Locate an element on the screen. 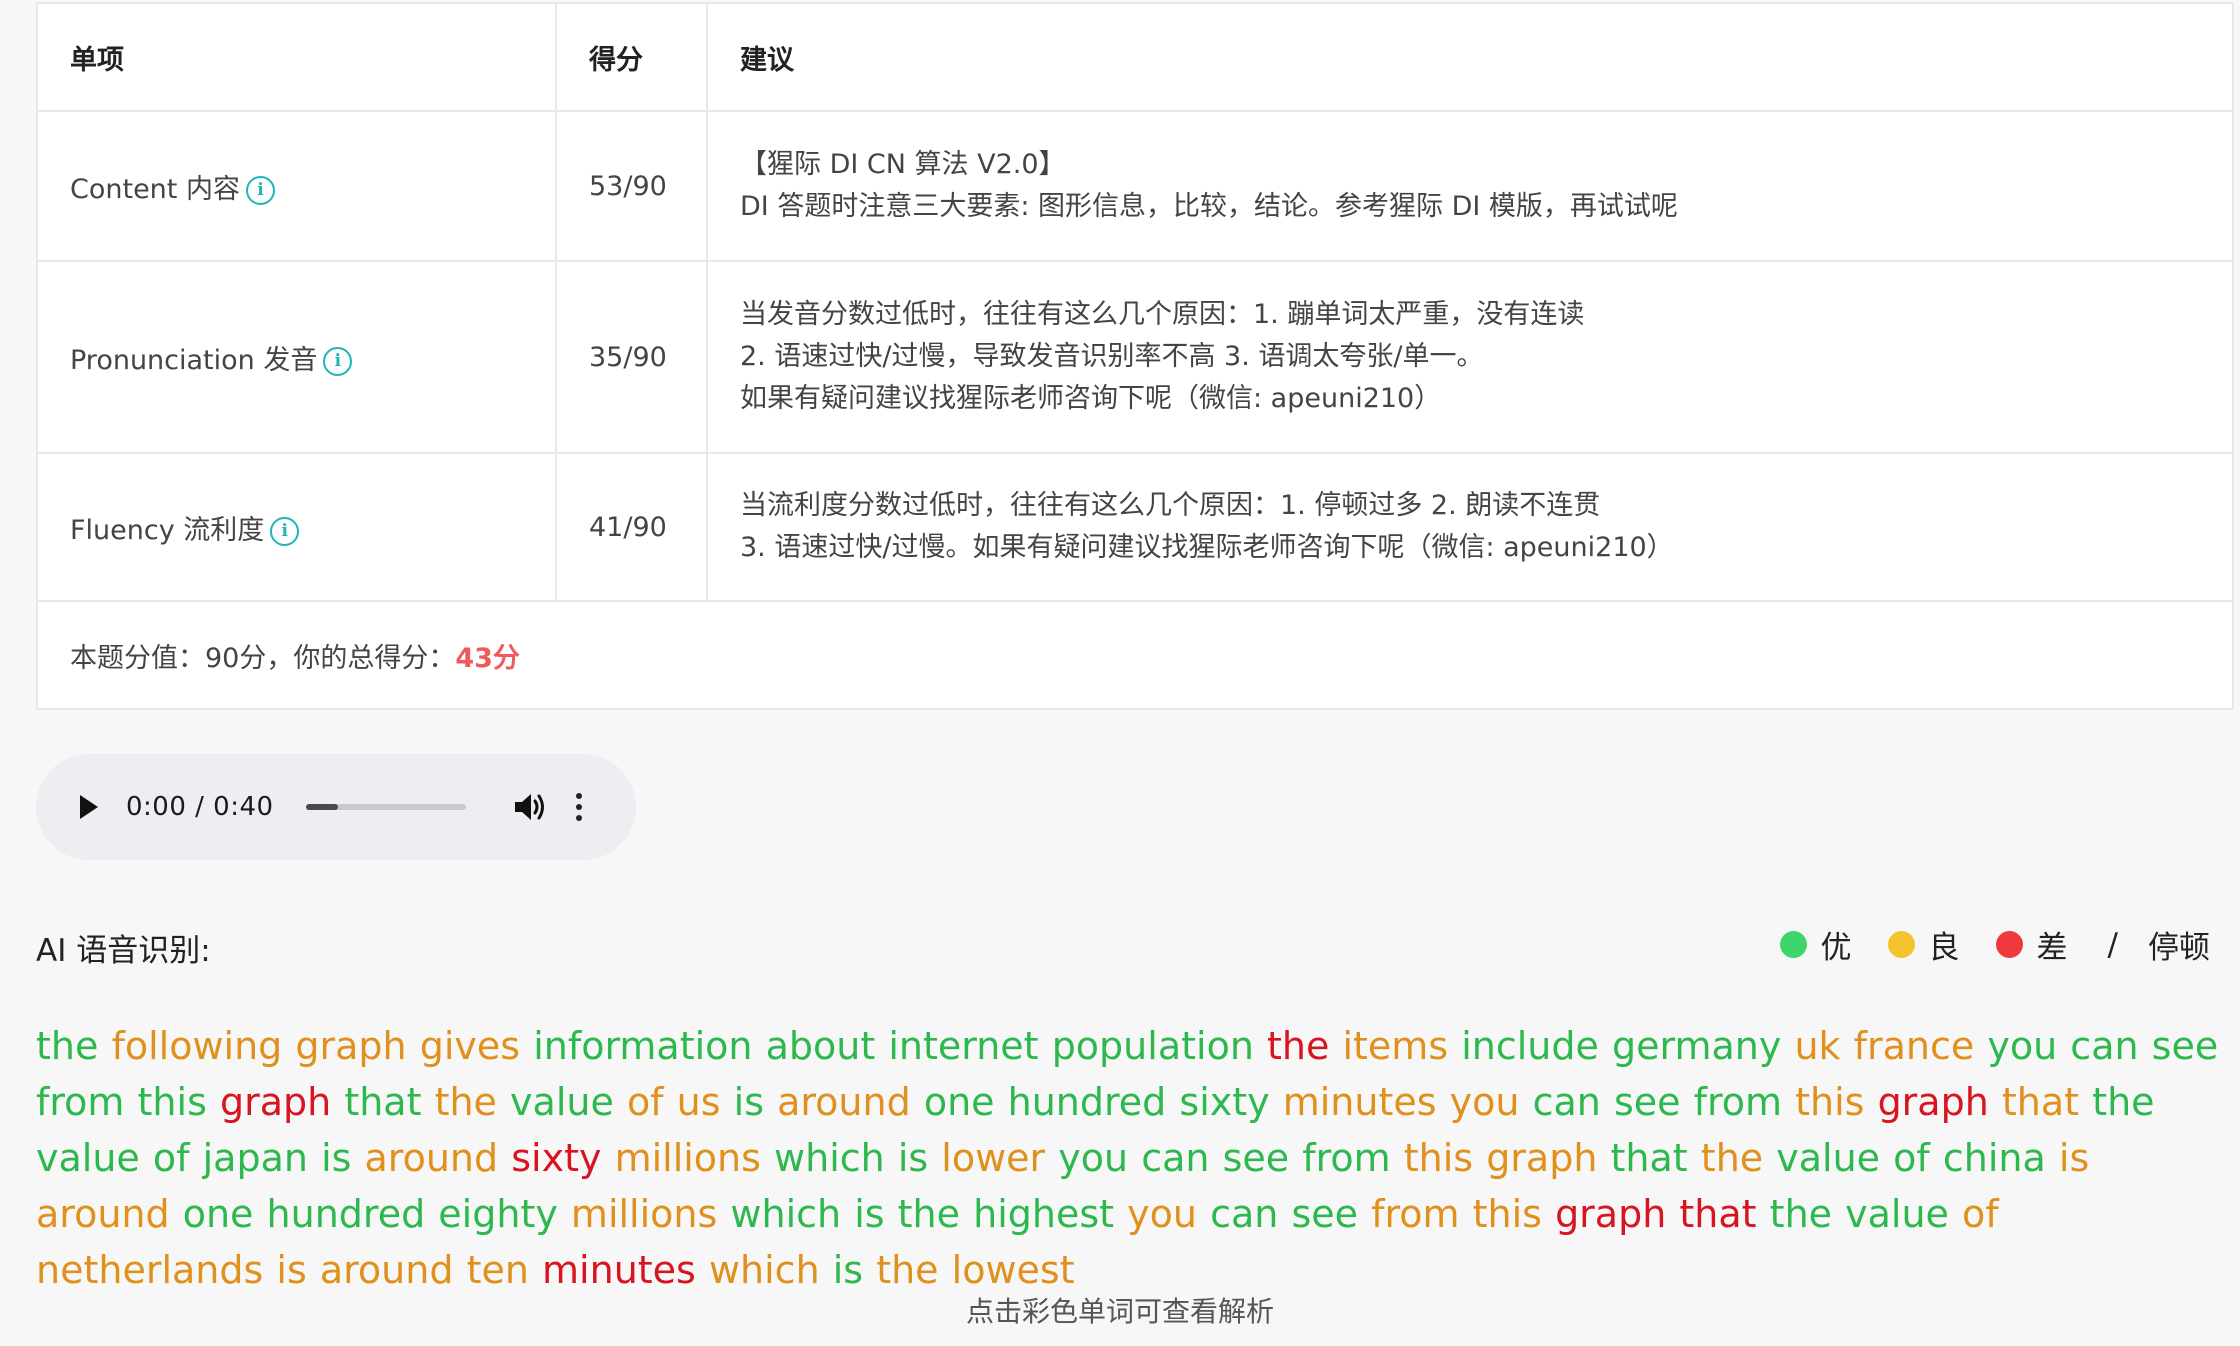 This screenshot has width=2240, height=1346. transcript-word: japan is located at coordinates (255, 1158).